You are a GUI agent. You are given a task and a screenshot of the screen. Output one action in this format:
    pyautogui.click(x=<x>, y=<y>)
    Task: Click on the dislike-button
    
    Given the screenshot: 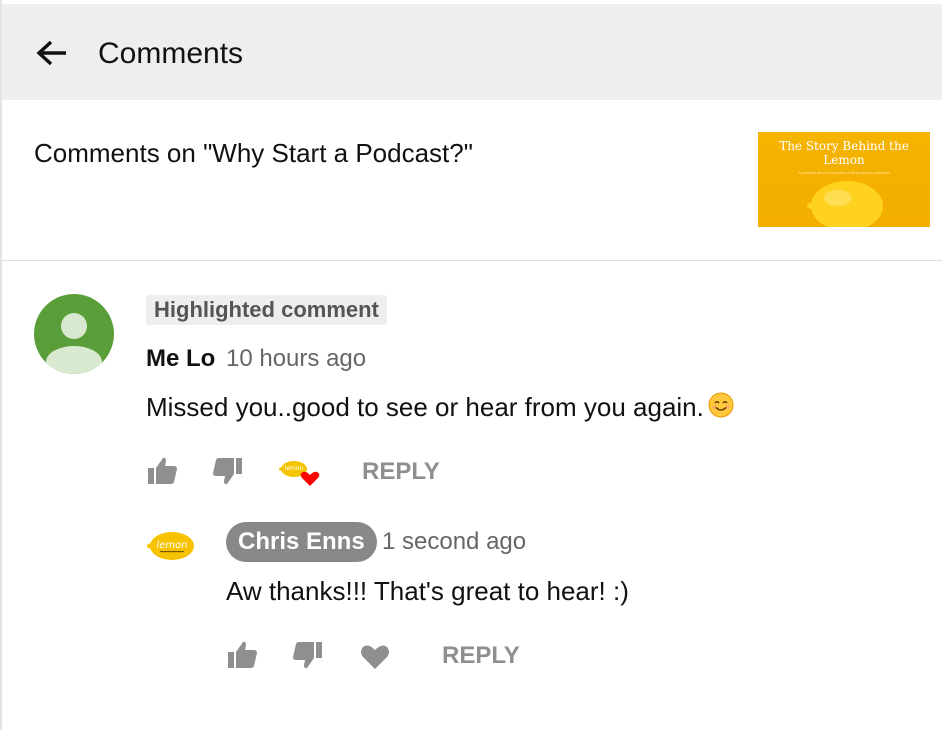 What is the action you would take?
    pyautogui.click(x=227, y=472)
    